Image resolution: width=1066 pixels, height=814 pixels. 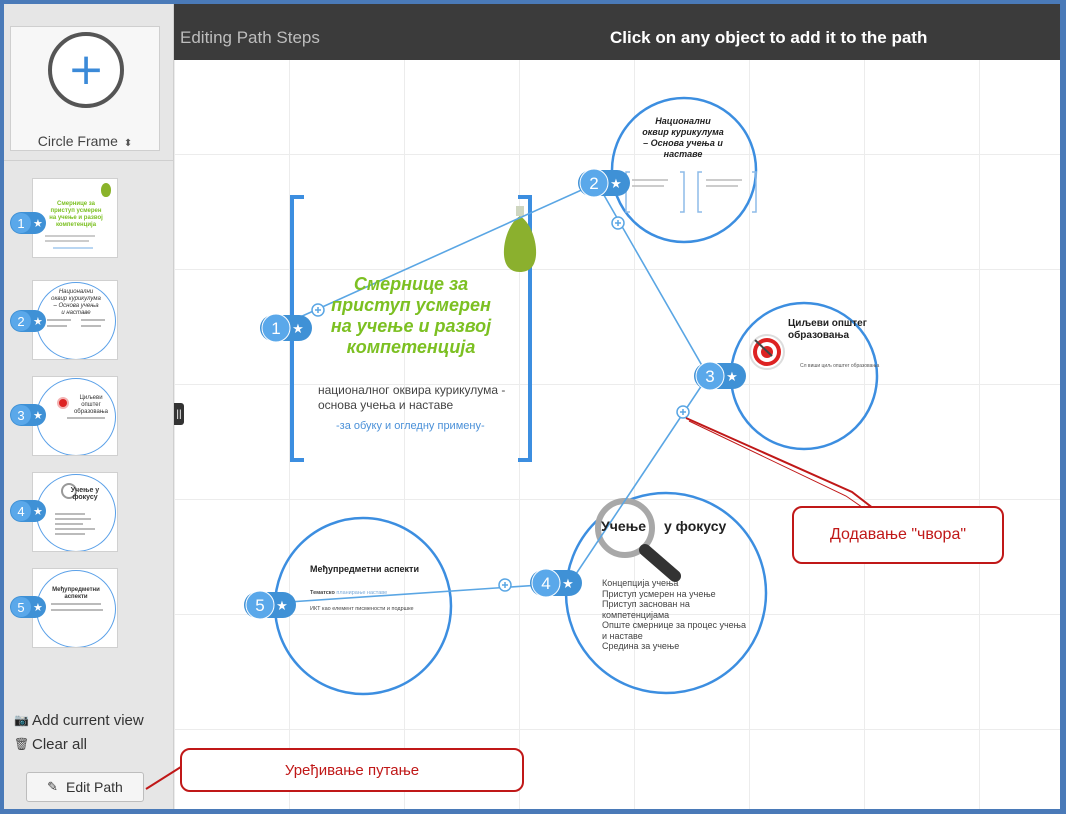 I want to click on path-step-badge-5: 5 ★, so click(x=28, y=607).